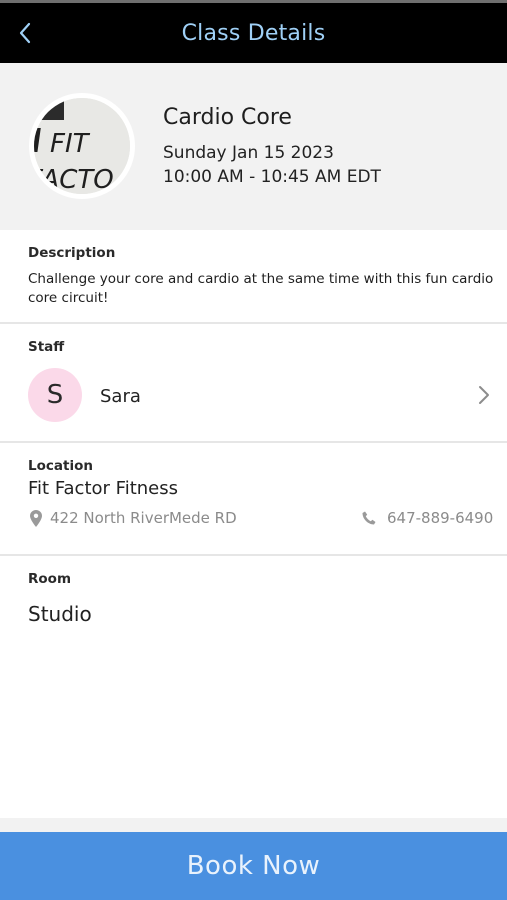 The image size is (507, 900). I want to click on staff-label: Staff, so click(46, 347).